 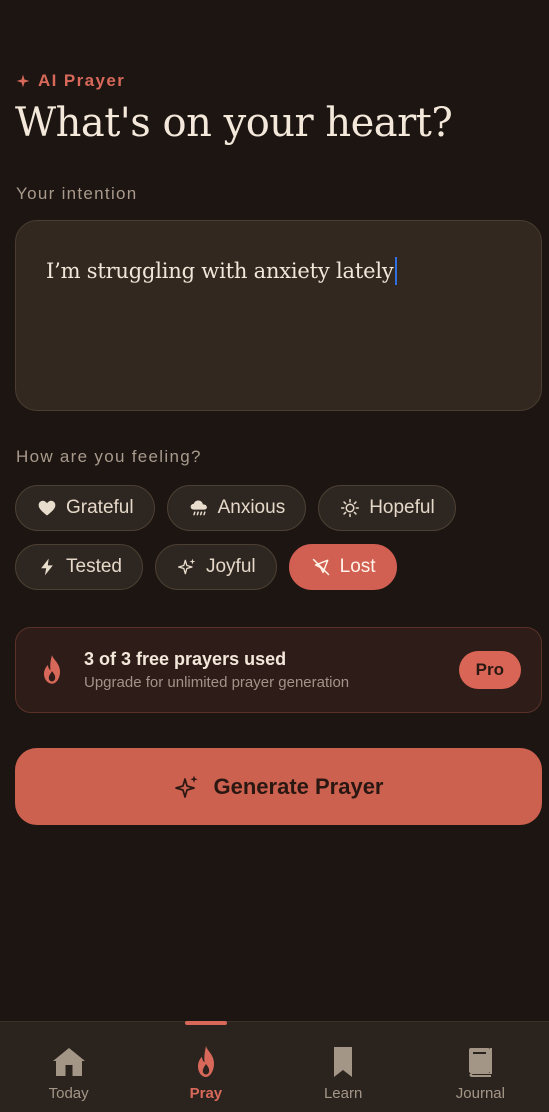 I want to click on intention-text: I’m struggling with anxiety lately, so click(x=221, y=271).